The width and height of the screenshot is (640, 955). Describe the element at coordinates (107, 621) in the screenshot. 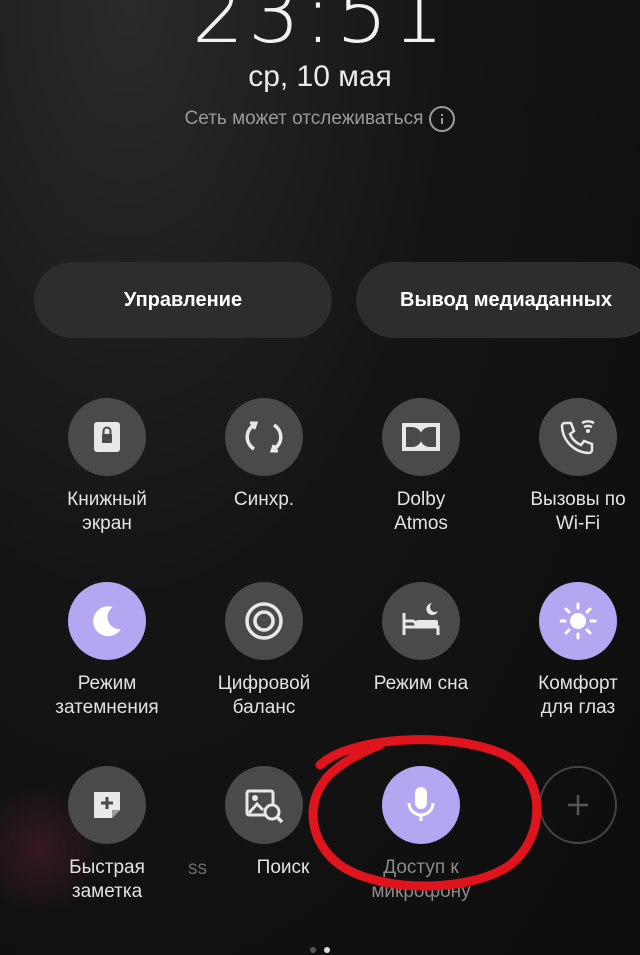

I see `moon-icon` at that location.